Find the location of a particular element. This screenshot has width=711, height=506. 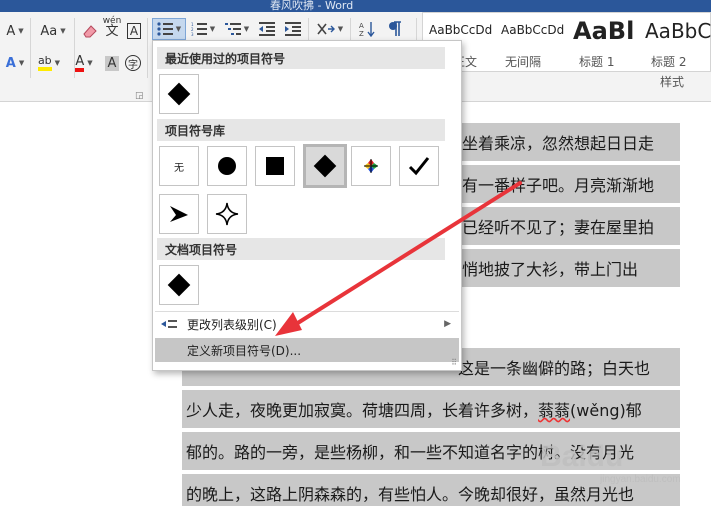

bullet-option-diamond is located at coordinates (325, 166).